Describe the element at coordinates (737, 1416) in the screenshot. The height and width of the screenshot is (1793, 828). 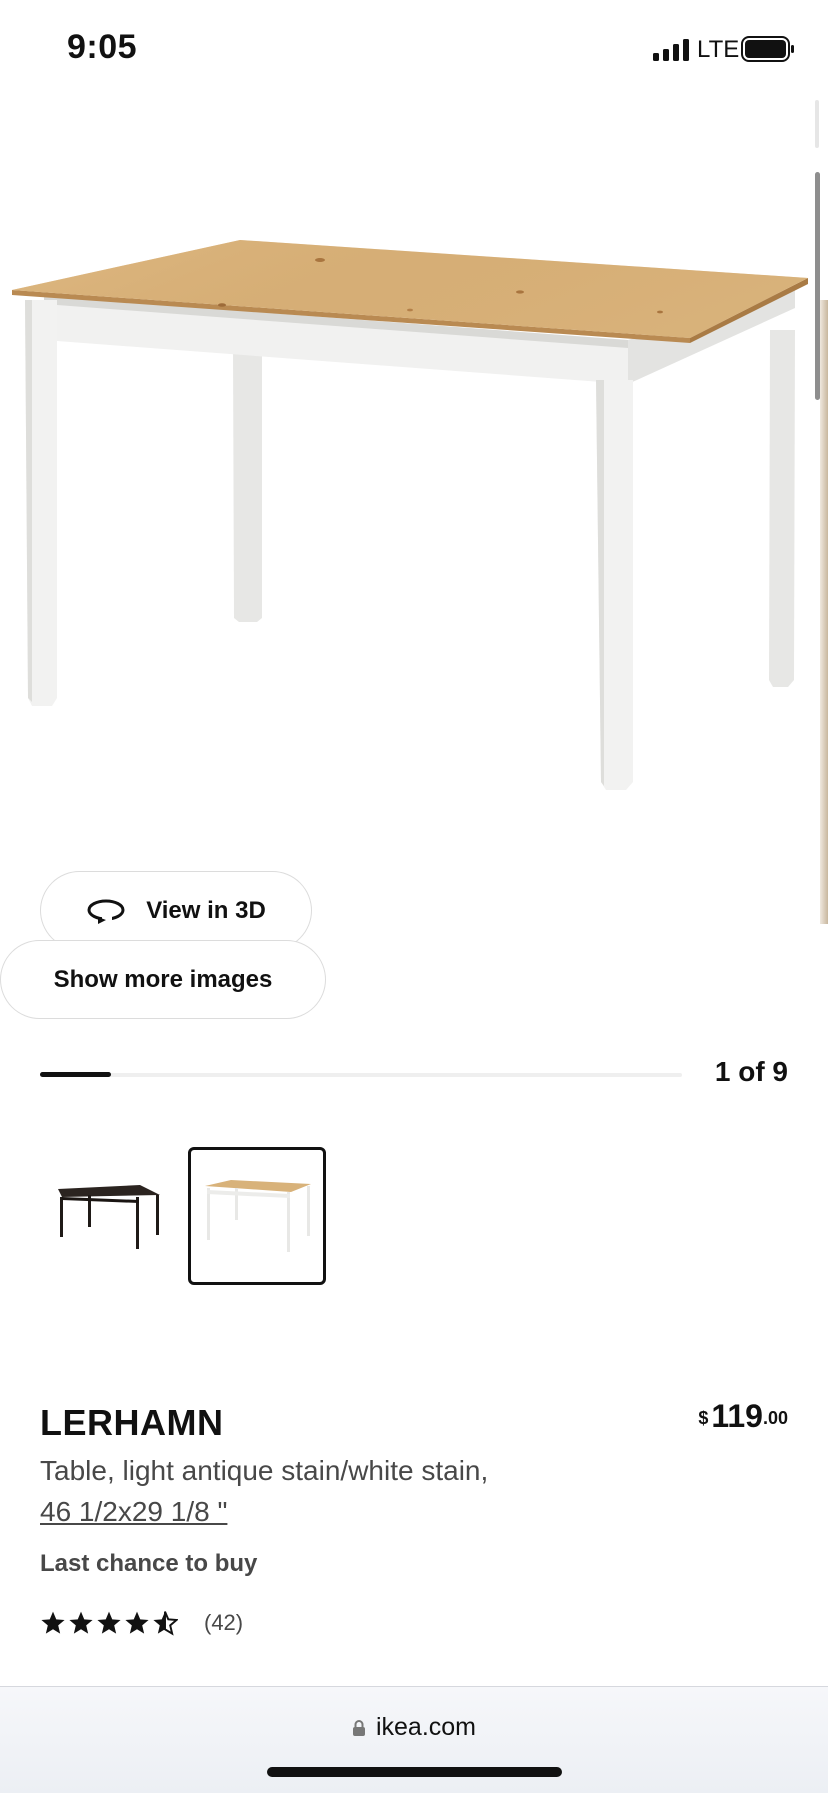
I see `price-main: 119` at that location.